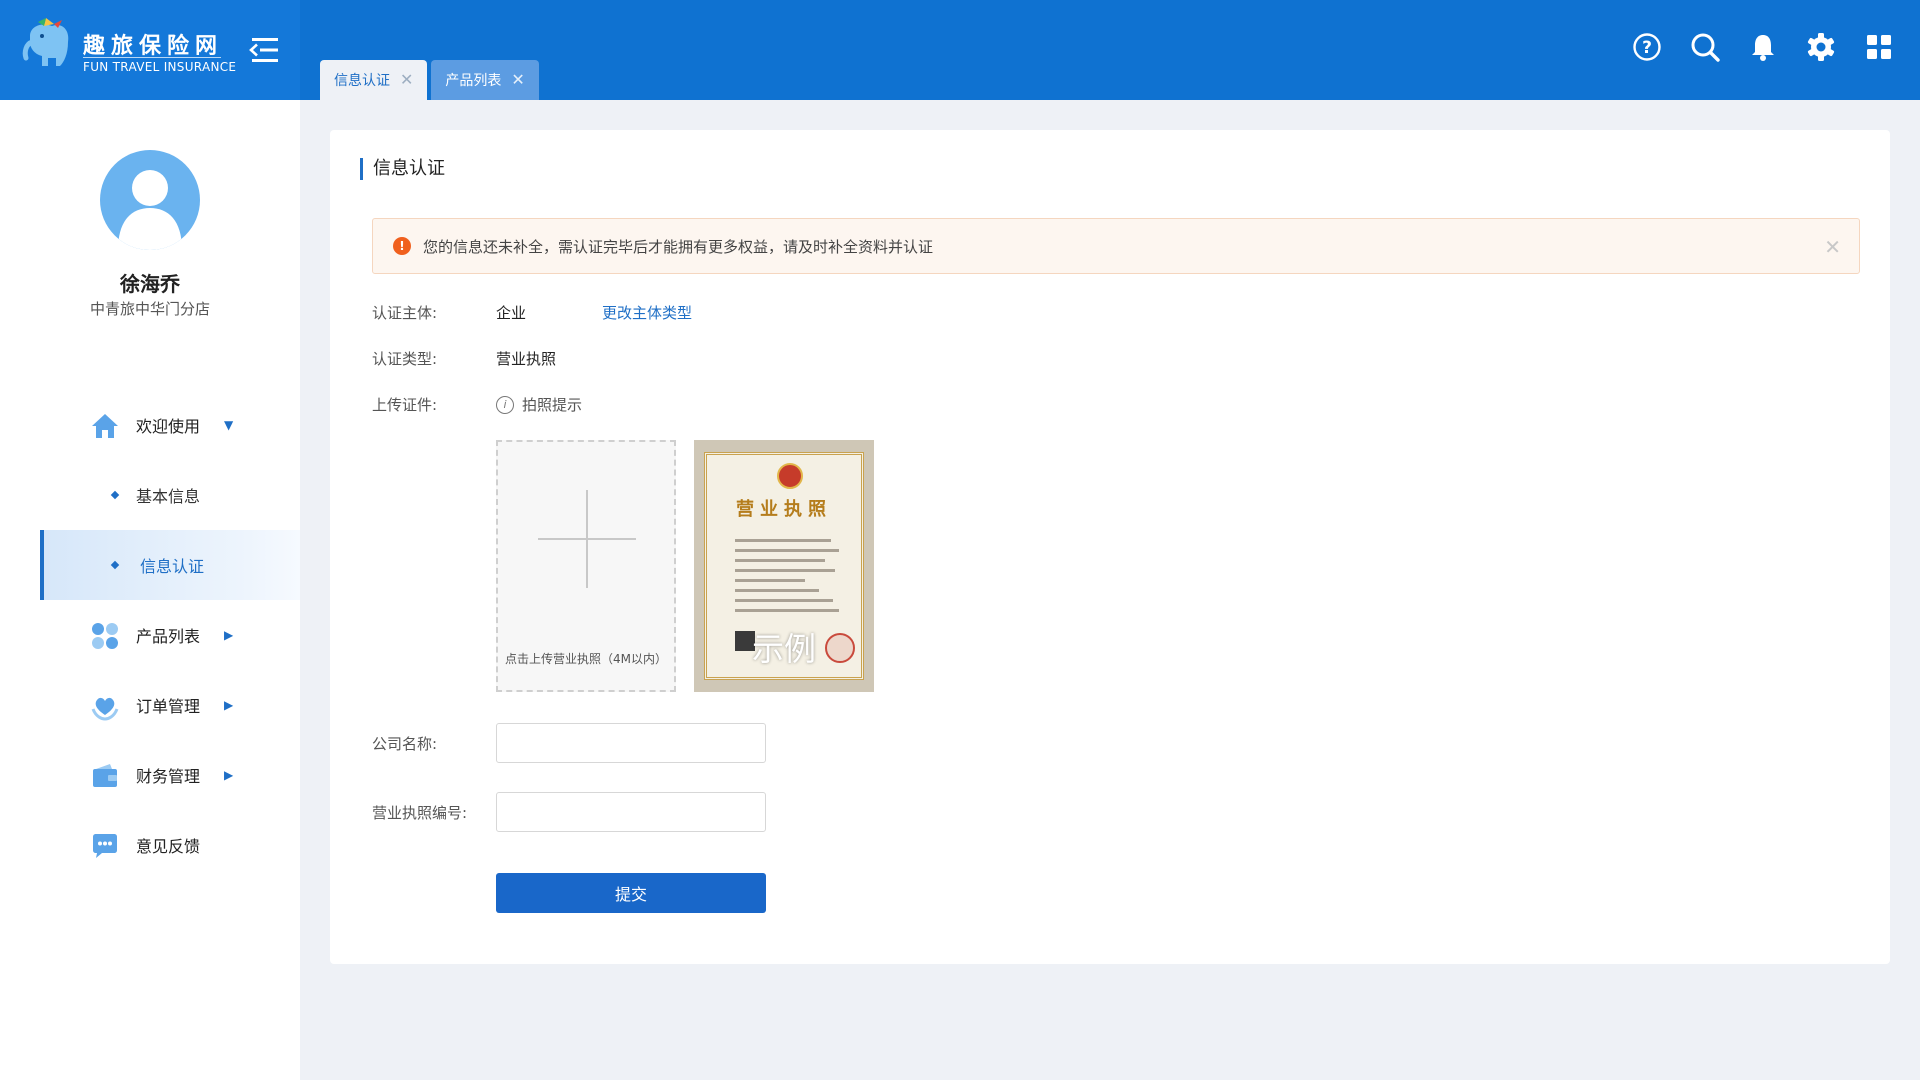 The image size is (1920, 1080). What do you see at coordinates (586, 659) in the screenshot?
I see `upload-hint: 点击上传营业执照（4M以内）` at bounding box center [586, 659].